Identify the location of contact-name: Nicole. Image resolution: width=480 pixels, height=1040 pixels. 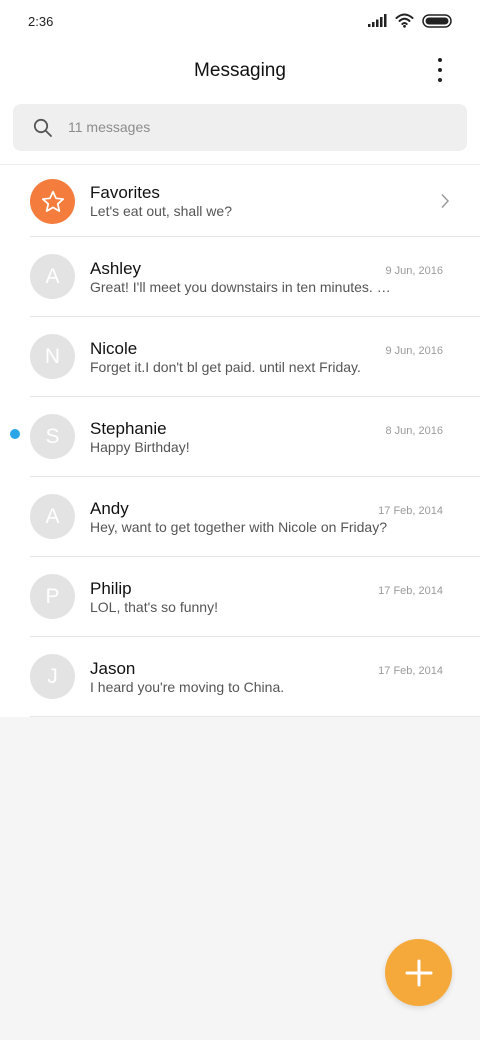
(114, 348).